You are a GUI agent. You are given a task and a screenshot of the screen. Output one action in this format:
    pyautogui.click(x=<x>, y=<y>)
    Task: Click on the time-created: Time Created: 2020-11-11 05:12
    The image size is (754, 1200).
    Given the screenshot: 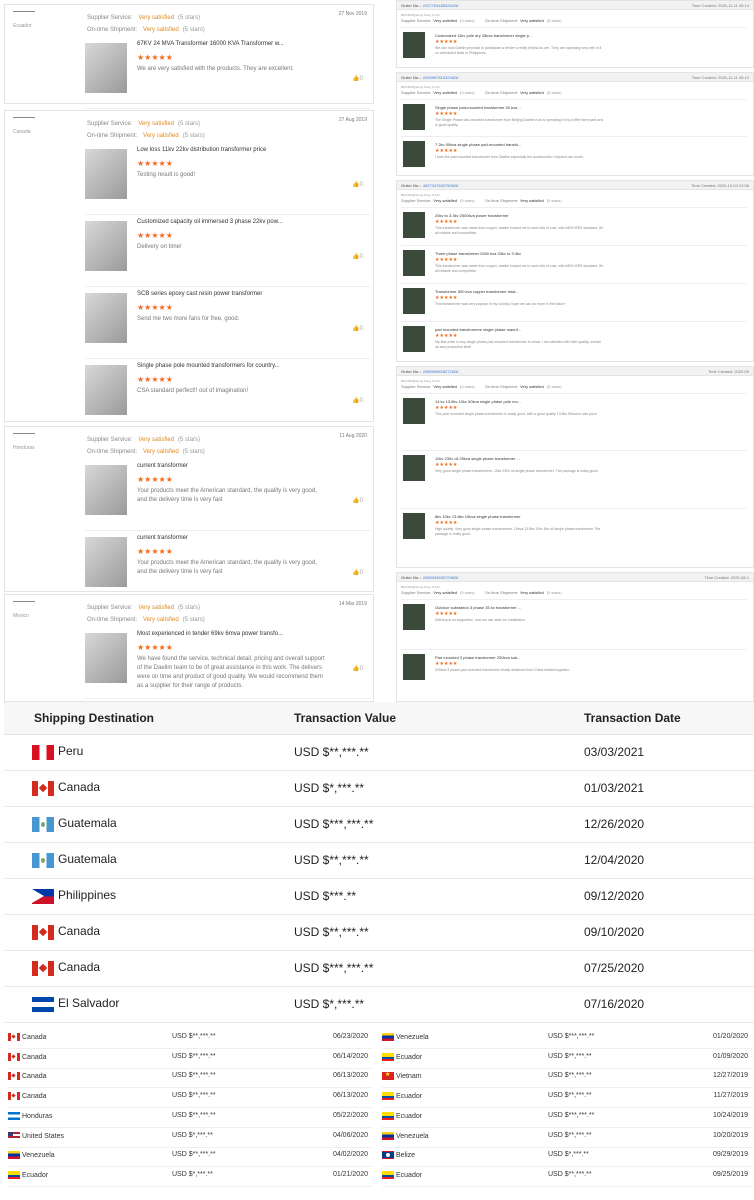 What is the action you would take?
    pyautogui.click(x=720, y=77)
    